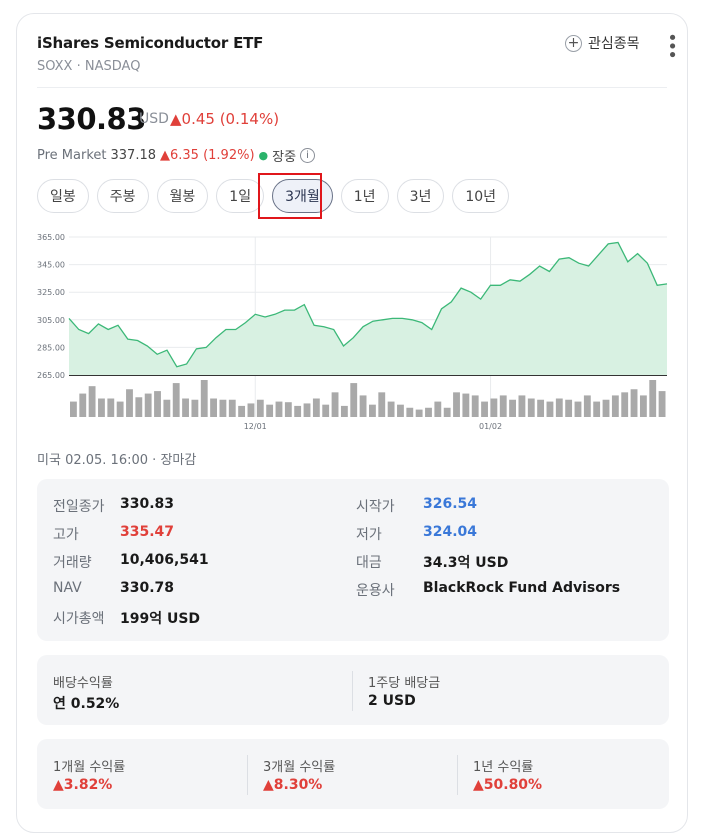 This screenshot has width=704, height=833. Describe the element at coordinates (364, 196) in the screenshot. I see `tab-1year: 1년` at that location.